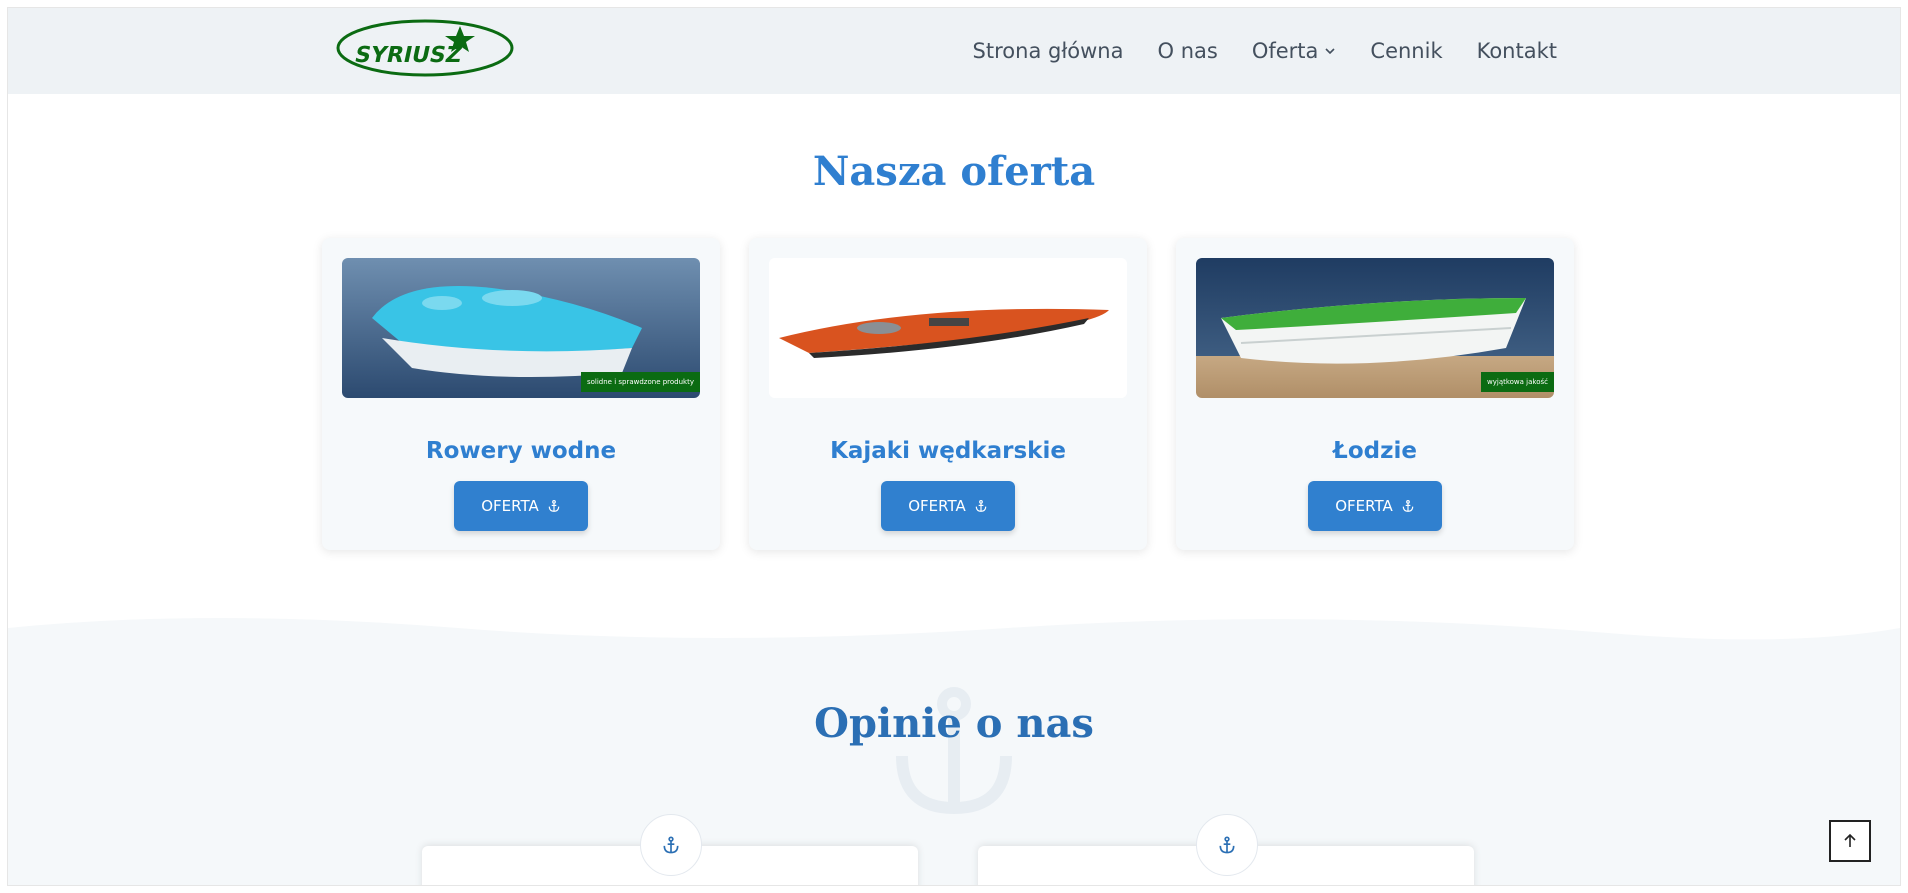  I want to click on offer-button-fishing-kayaks: OFERTA, so click(948, 506).